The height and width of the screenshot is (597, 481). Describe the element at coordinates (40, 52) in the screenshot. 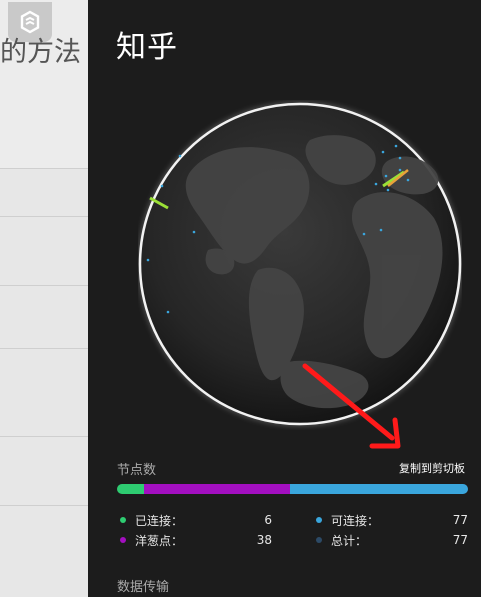

I see `background-page-title: 的方法` at that location.